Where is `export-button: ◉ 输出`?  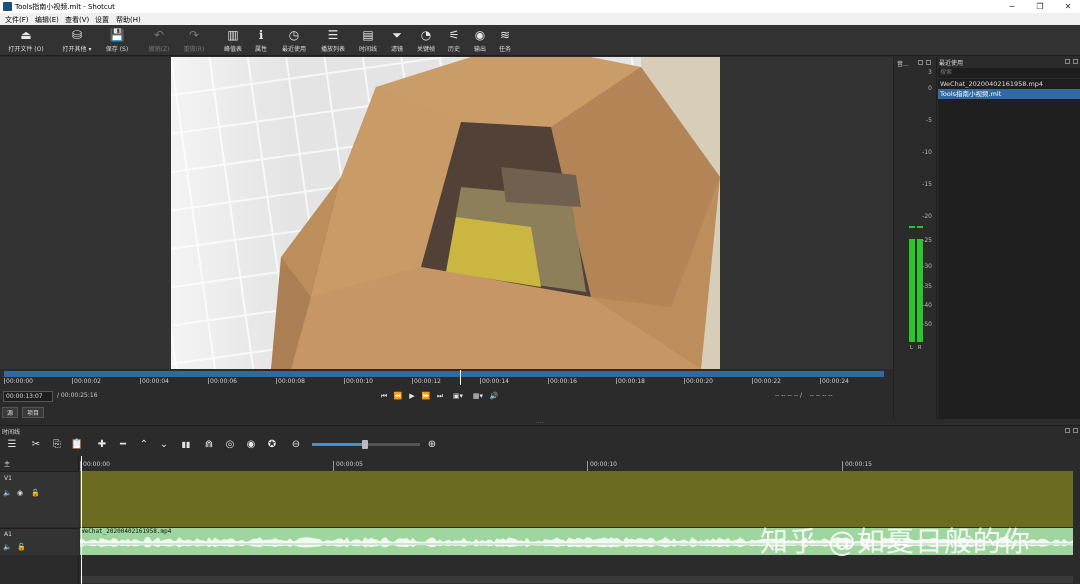 export-button: ◉ 输出 is located at coordinates (480, 40).